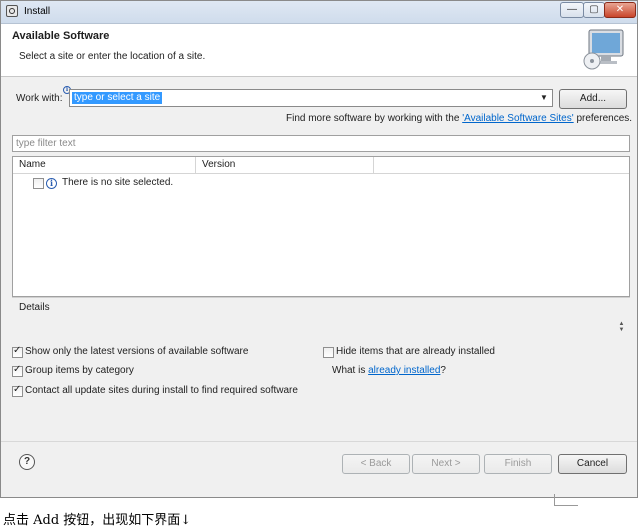 This screenshot has height=530, width=640. What do you see at coordinates (311, 98) in the screenshot?
I see `work-with-combo: type or select a site ▼` at bounding box center [311, 98].